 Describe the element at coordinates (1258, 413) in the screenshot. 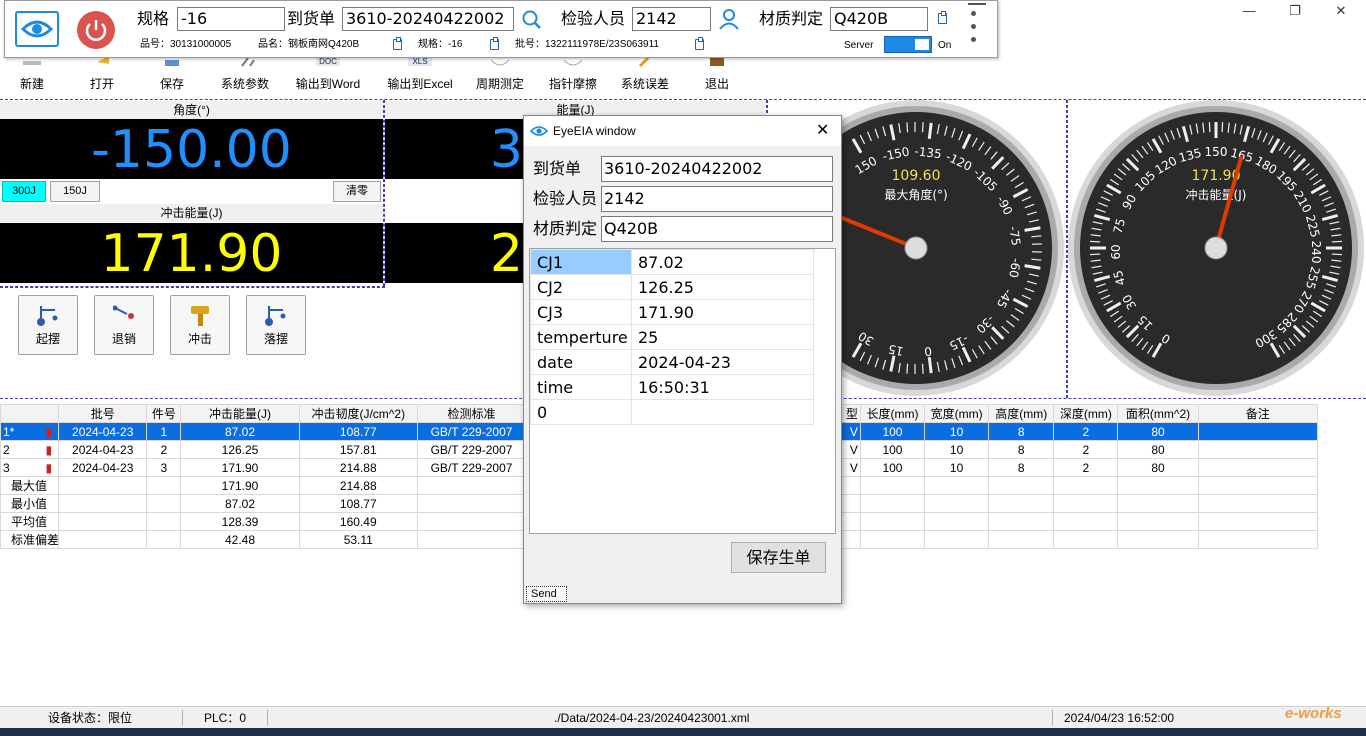

I see `col-header: 备注` at that location.